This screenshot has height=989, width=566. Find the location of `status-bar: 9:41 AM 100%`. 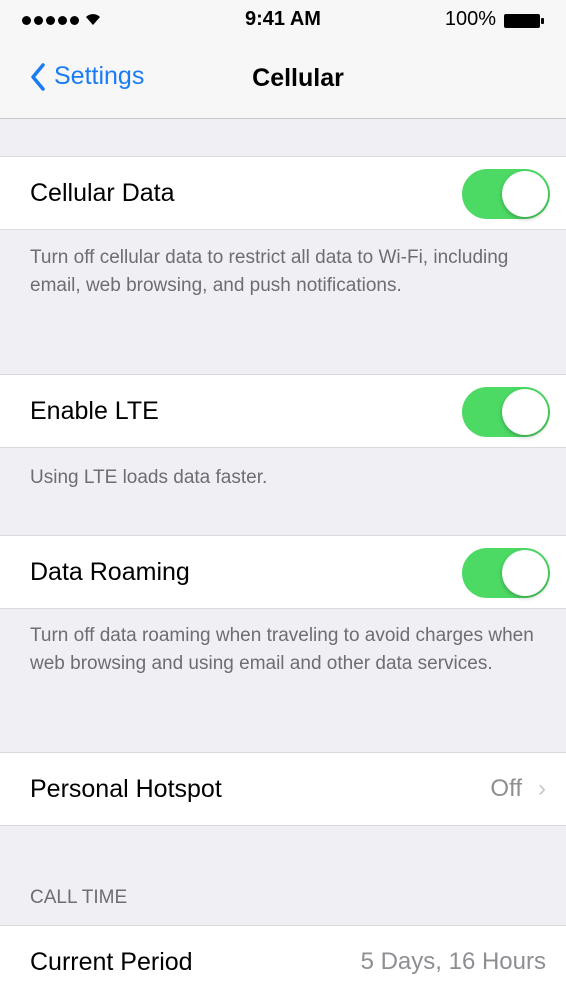

status-bar: 9:41 AM 100% is located at coordinates (283, 20).